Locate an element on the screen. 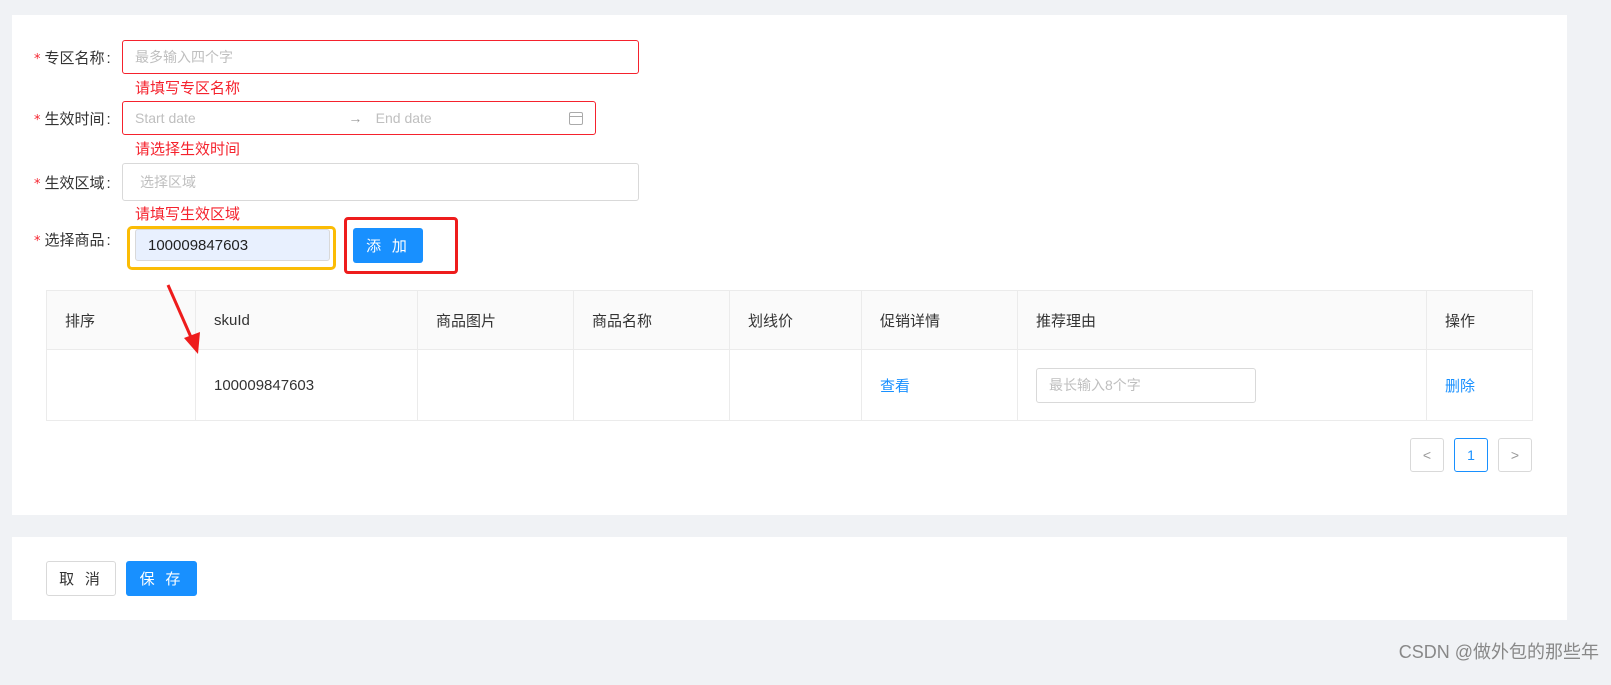 The image size is (1611, 685). select-product-row: * 选择商品: is located at coordinates (78, 239).